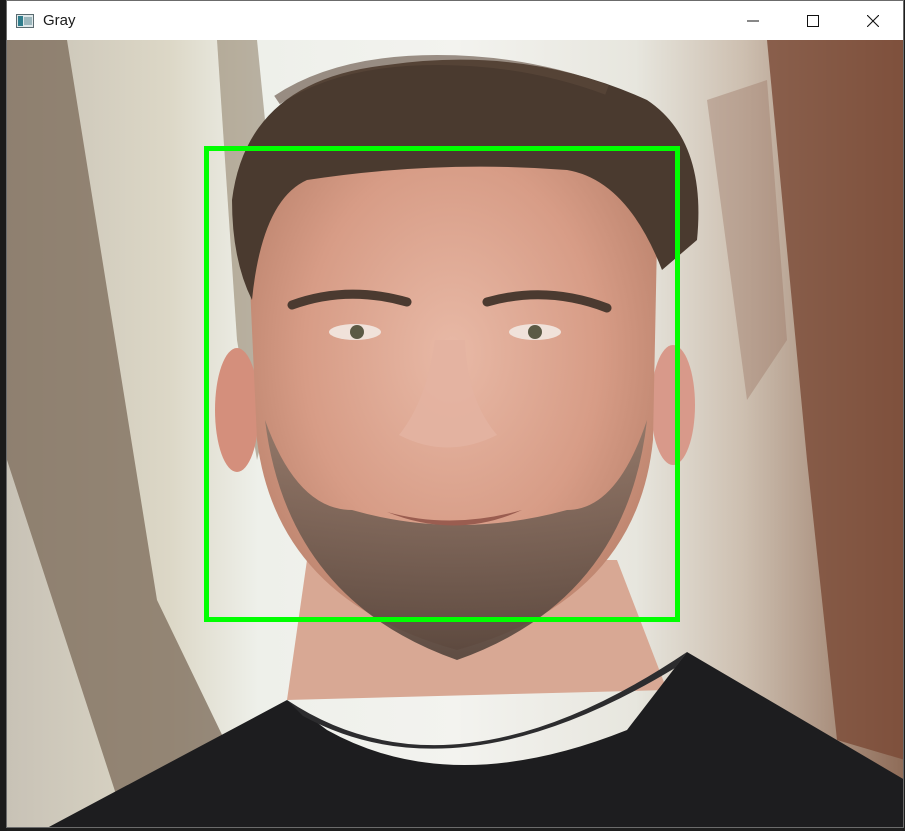 The height and width of the screenshot is (831, 905). I want to click on opencv-window-icon, so click(25, 20).